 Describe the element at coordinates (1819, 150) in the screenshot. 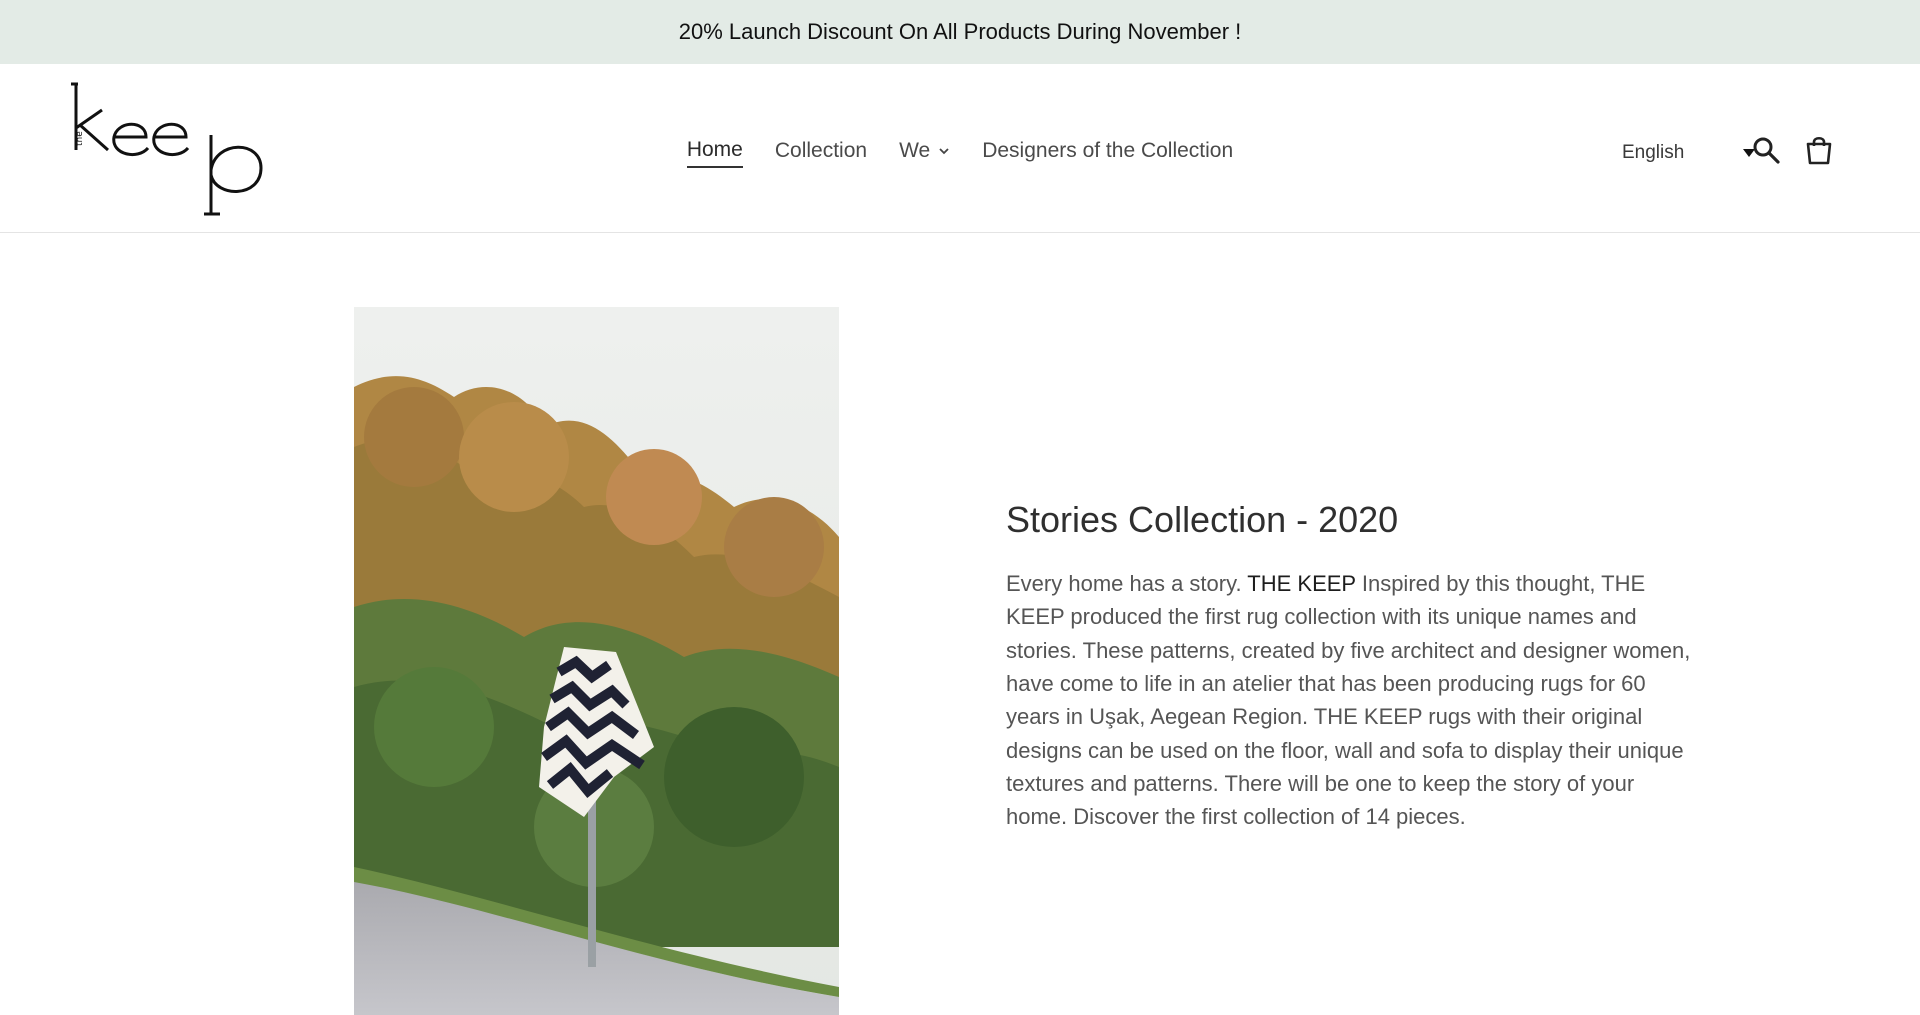

I see `cart-icon` at that location.